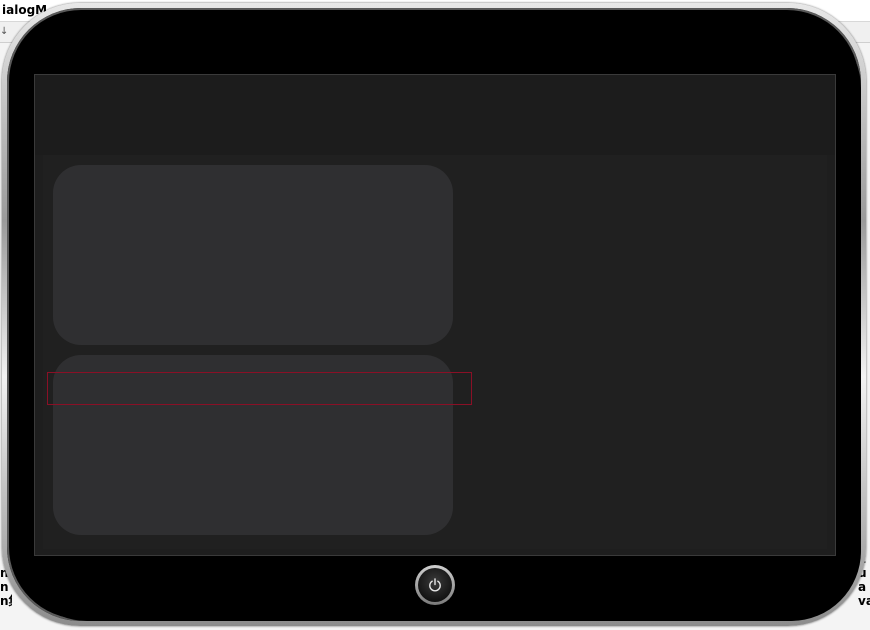 The image size is (870, 630). I want to click on focus-highlight, so click(259, 388).